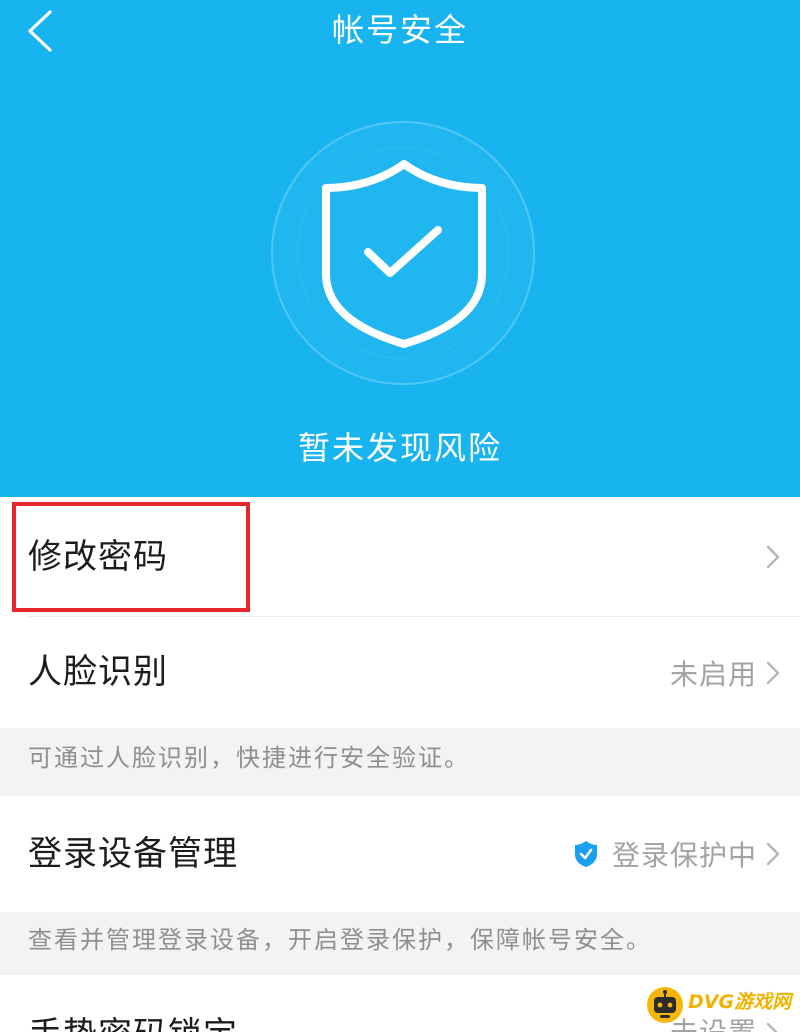 Image resolution: width=800 pixels, height=1032 pixels. What do you see at coordinates (740, 1002) in the screenshot?
I see `watermark-text: DVG游戏网` at bounding box center [740, 1002].